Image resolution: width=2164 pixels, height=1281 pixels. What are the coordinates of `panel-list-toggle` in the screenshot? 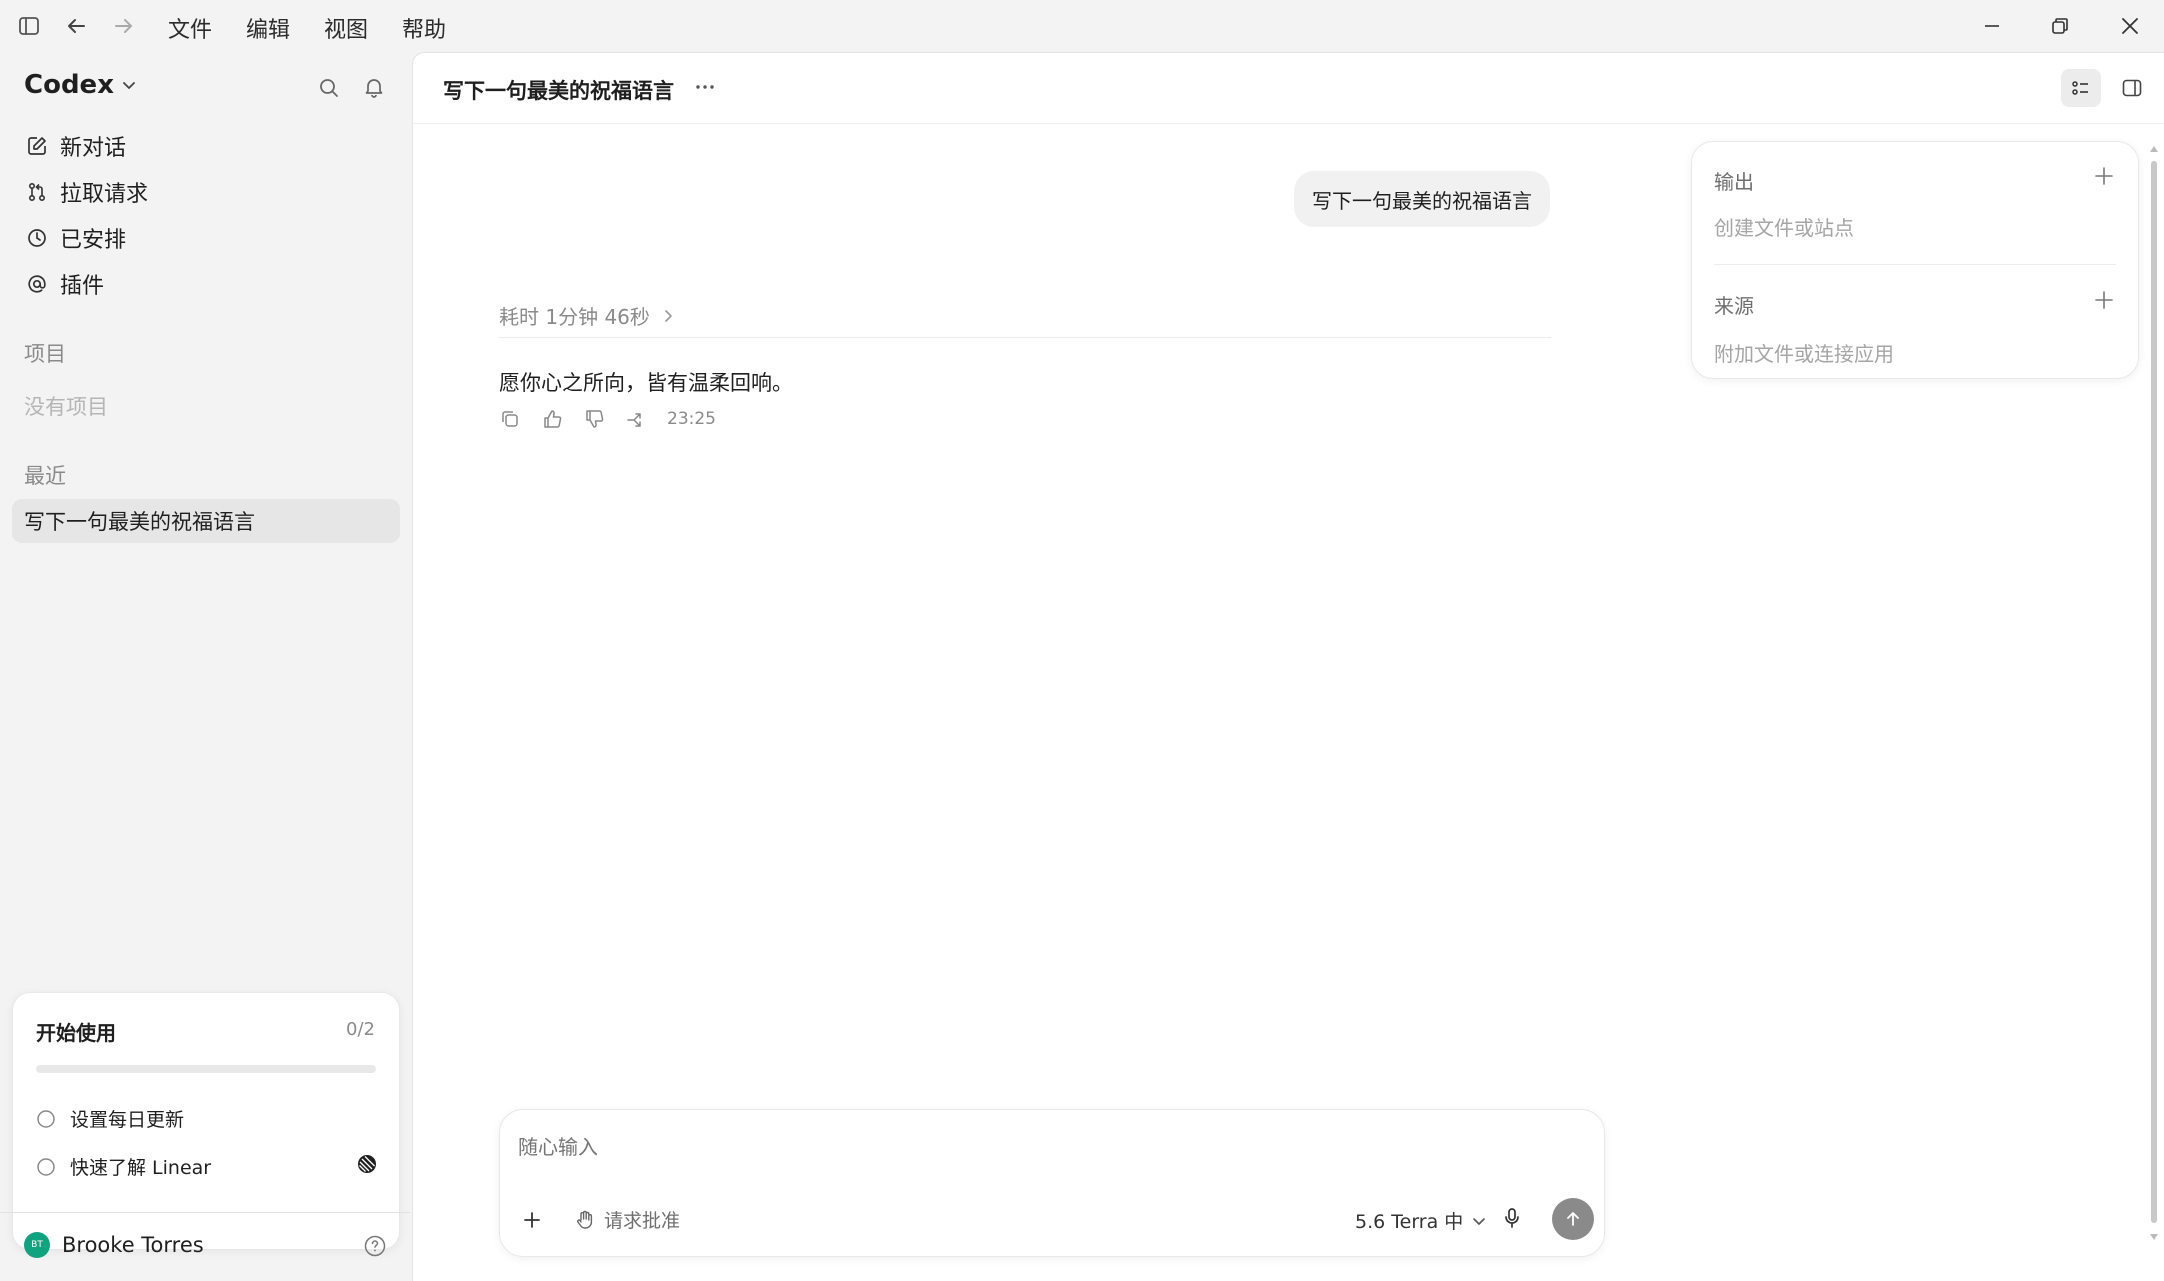 It's located at (2081, 88).